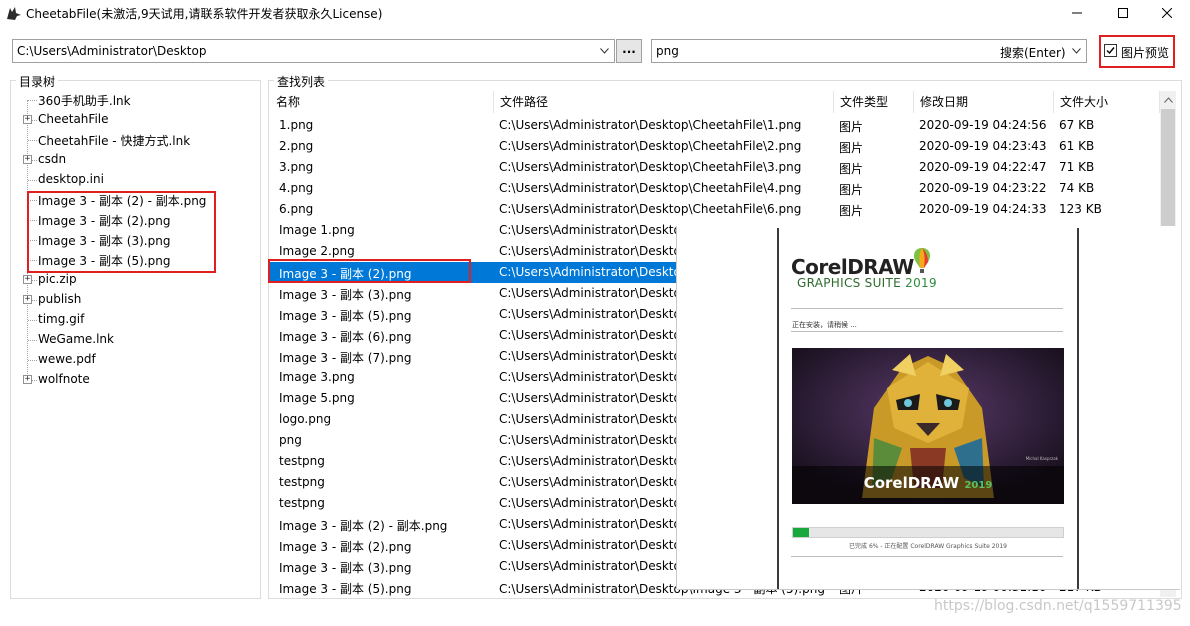 This screenshot has height=626, width=1190. What do you see at coordinates (1145, 53) in the screenshot?
I see `image-preview-label: 图片预览` at bounding box center [1145, 53].